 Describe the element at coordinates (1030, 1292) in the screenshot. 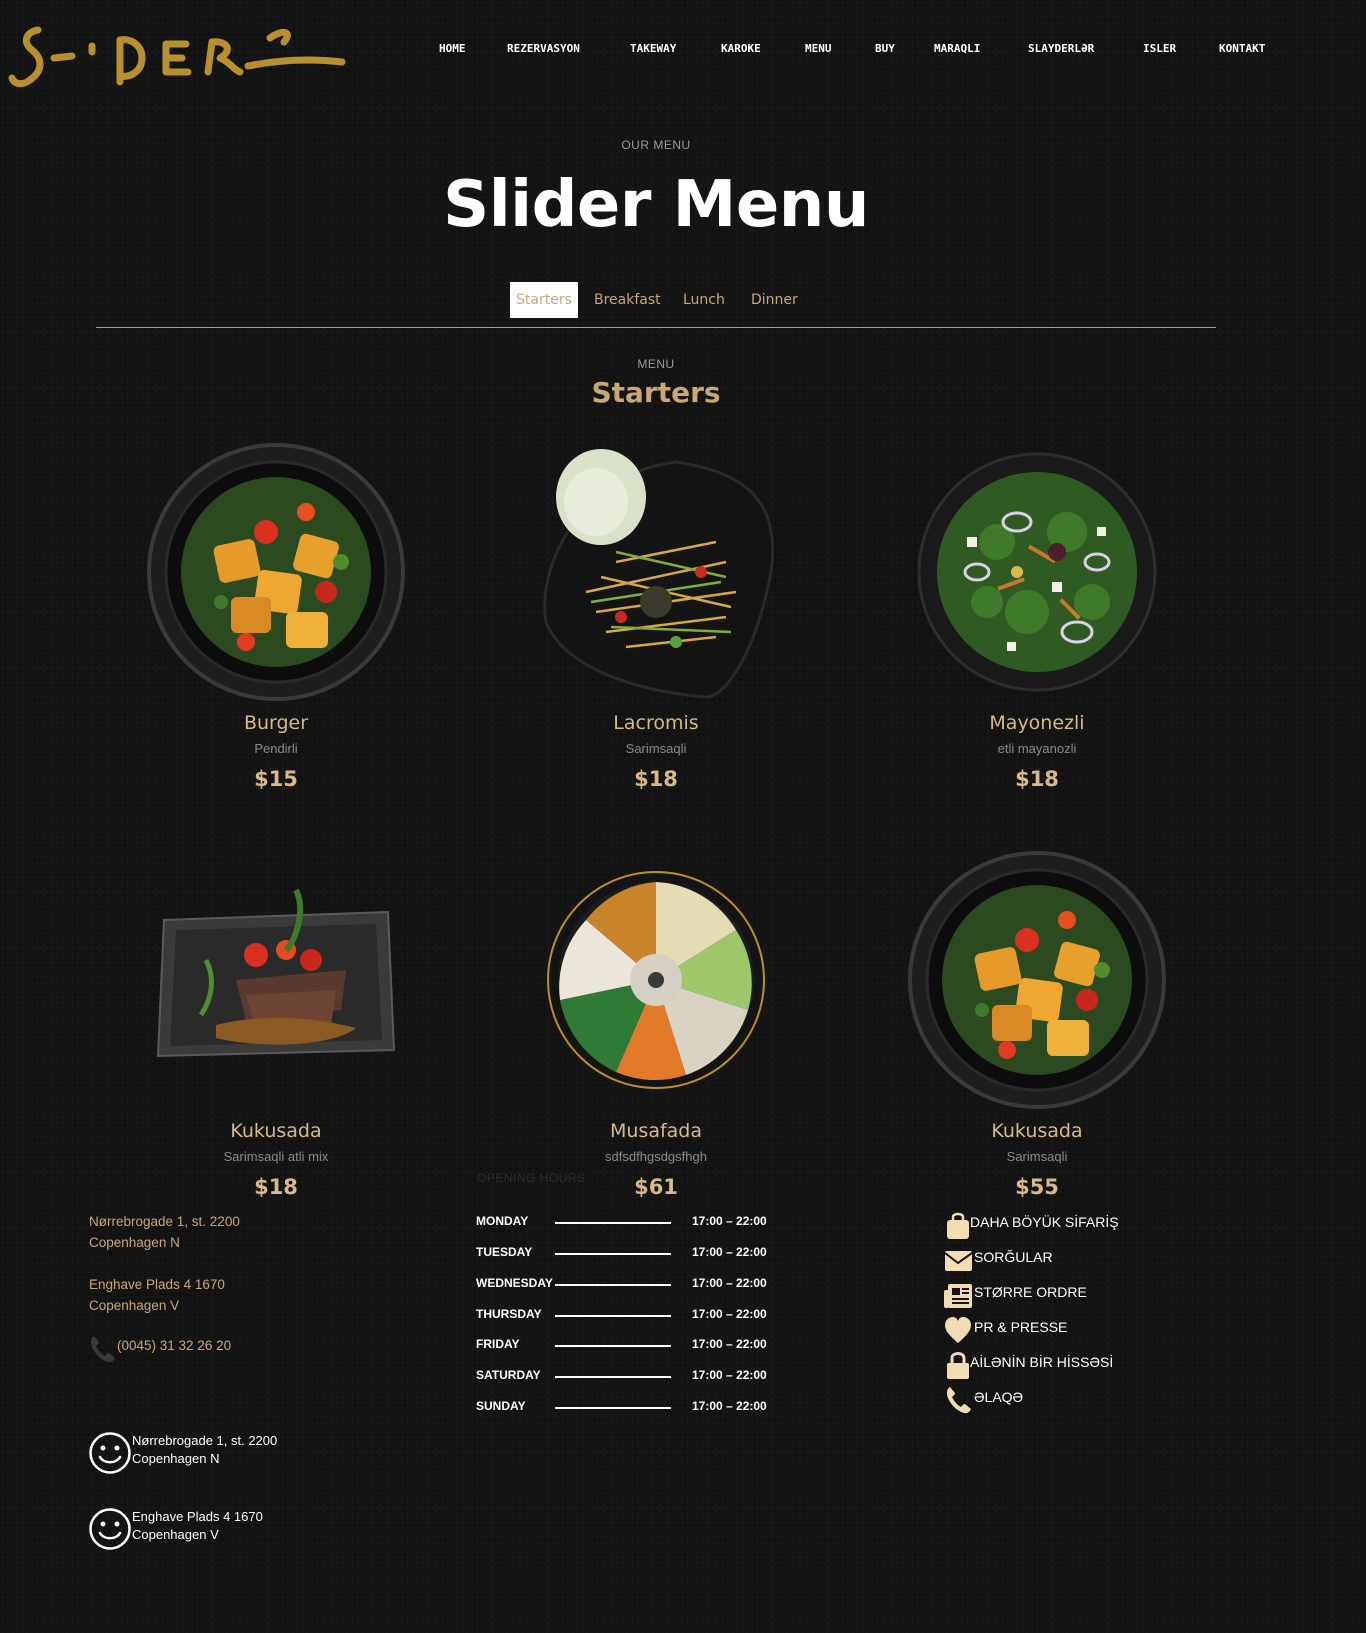

I see `link-label: STØRRE ORDRE` at that location.